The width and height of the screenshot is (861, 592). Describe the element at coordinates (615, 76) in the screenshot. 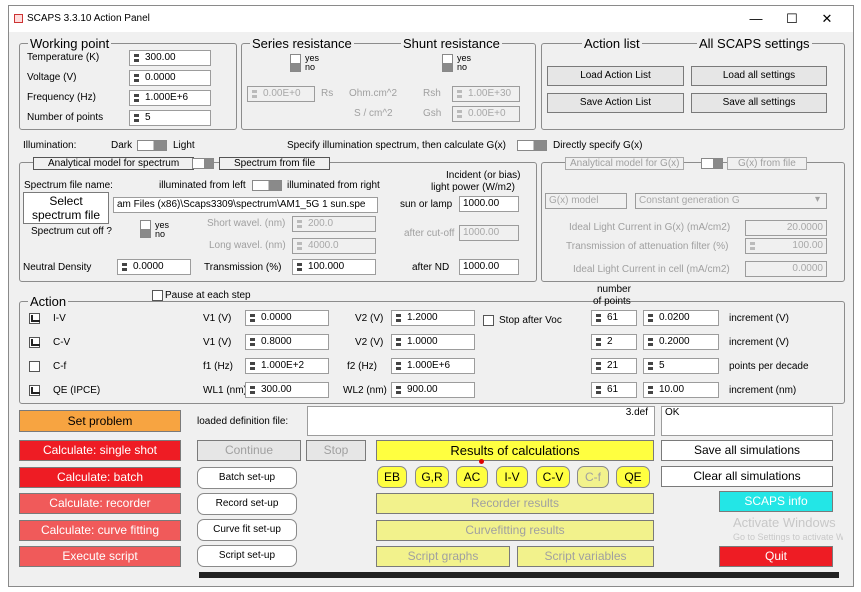

I see `load-action-list-button: Load Action List` at that location.